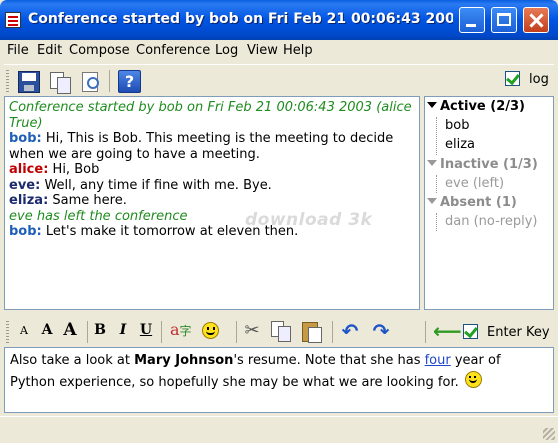 The image size is (558, 443). Describe the element at coordinates (474, 185) in the screenshot. I see `member-eve: eve (left)` at that location.